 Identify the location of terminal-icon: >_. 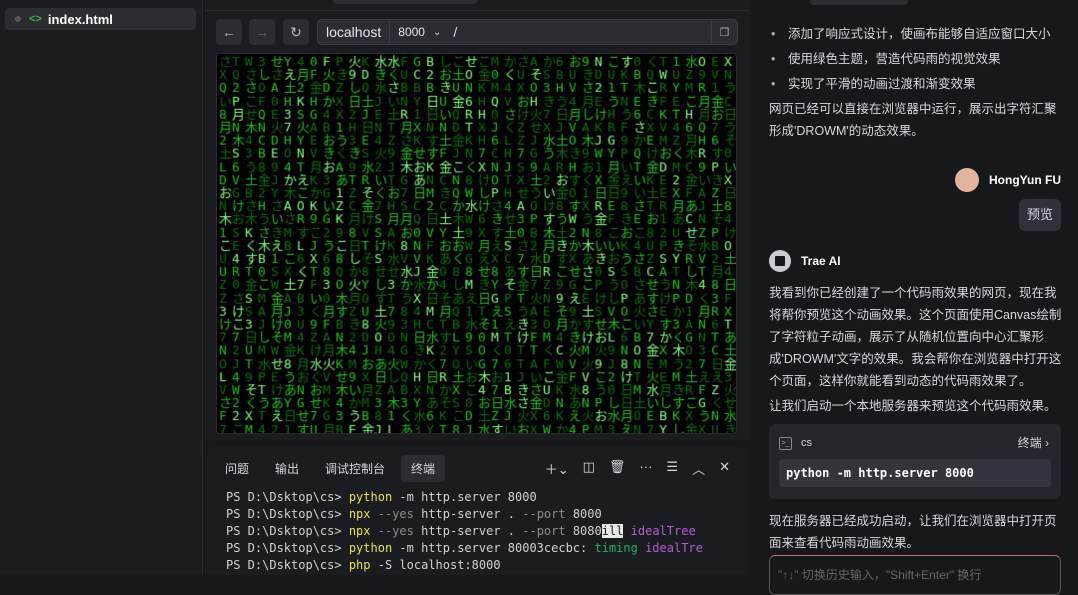
(785, 443).